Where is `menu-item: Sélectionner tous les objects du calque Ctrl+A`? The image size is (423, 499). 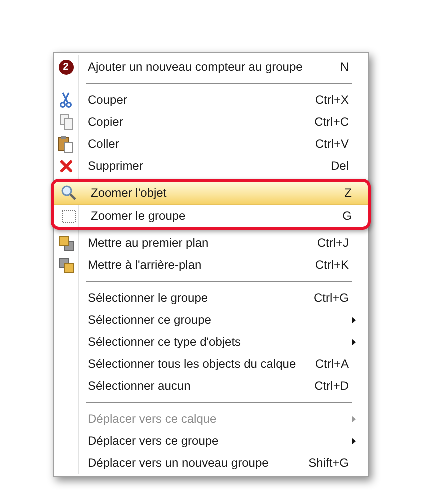 menu-item: Sélectionner tous les objects du calque Ctrl+A is located at coordinates (211, 364).